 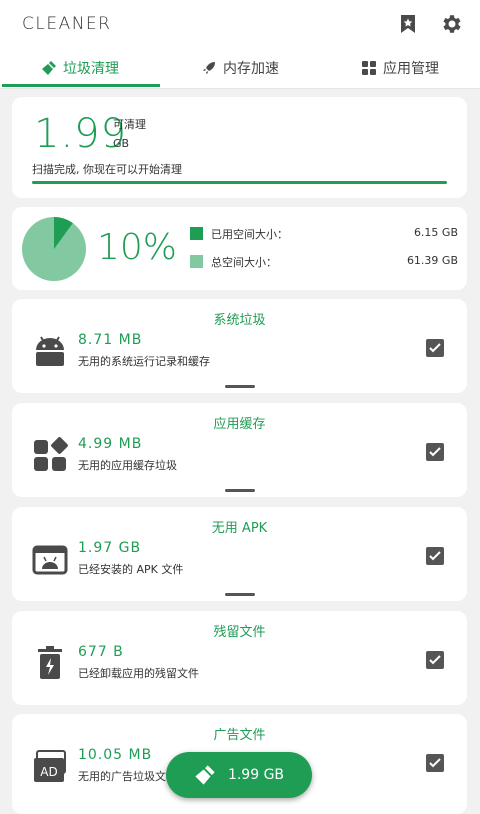 I want to click on tab-label: 内存加速, so click(x=251, y=69).